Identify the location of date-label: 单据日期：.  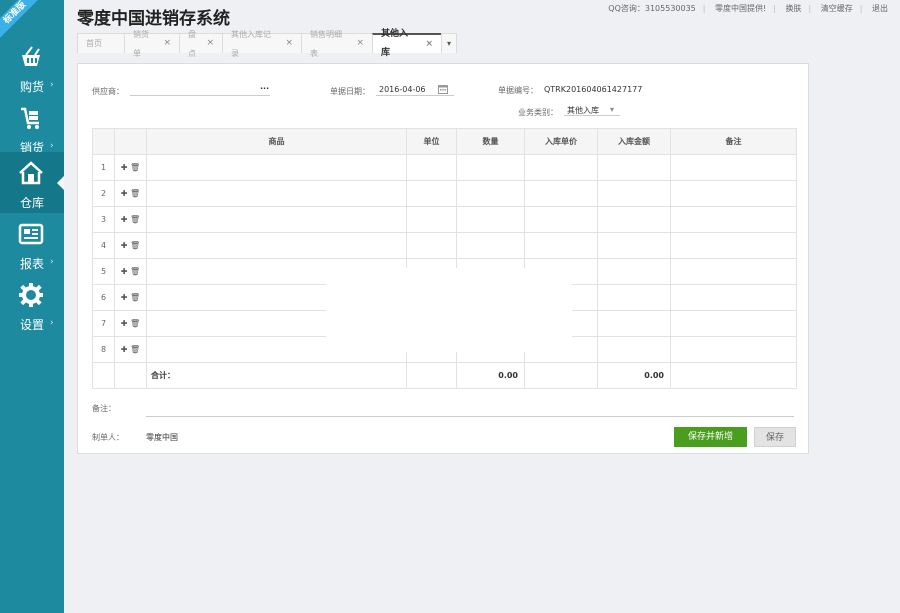
(350, 91).